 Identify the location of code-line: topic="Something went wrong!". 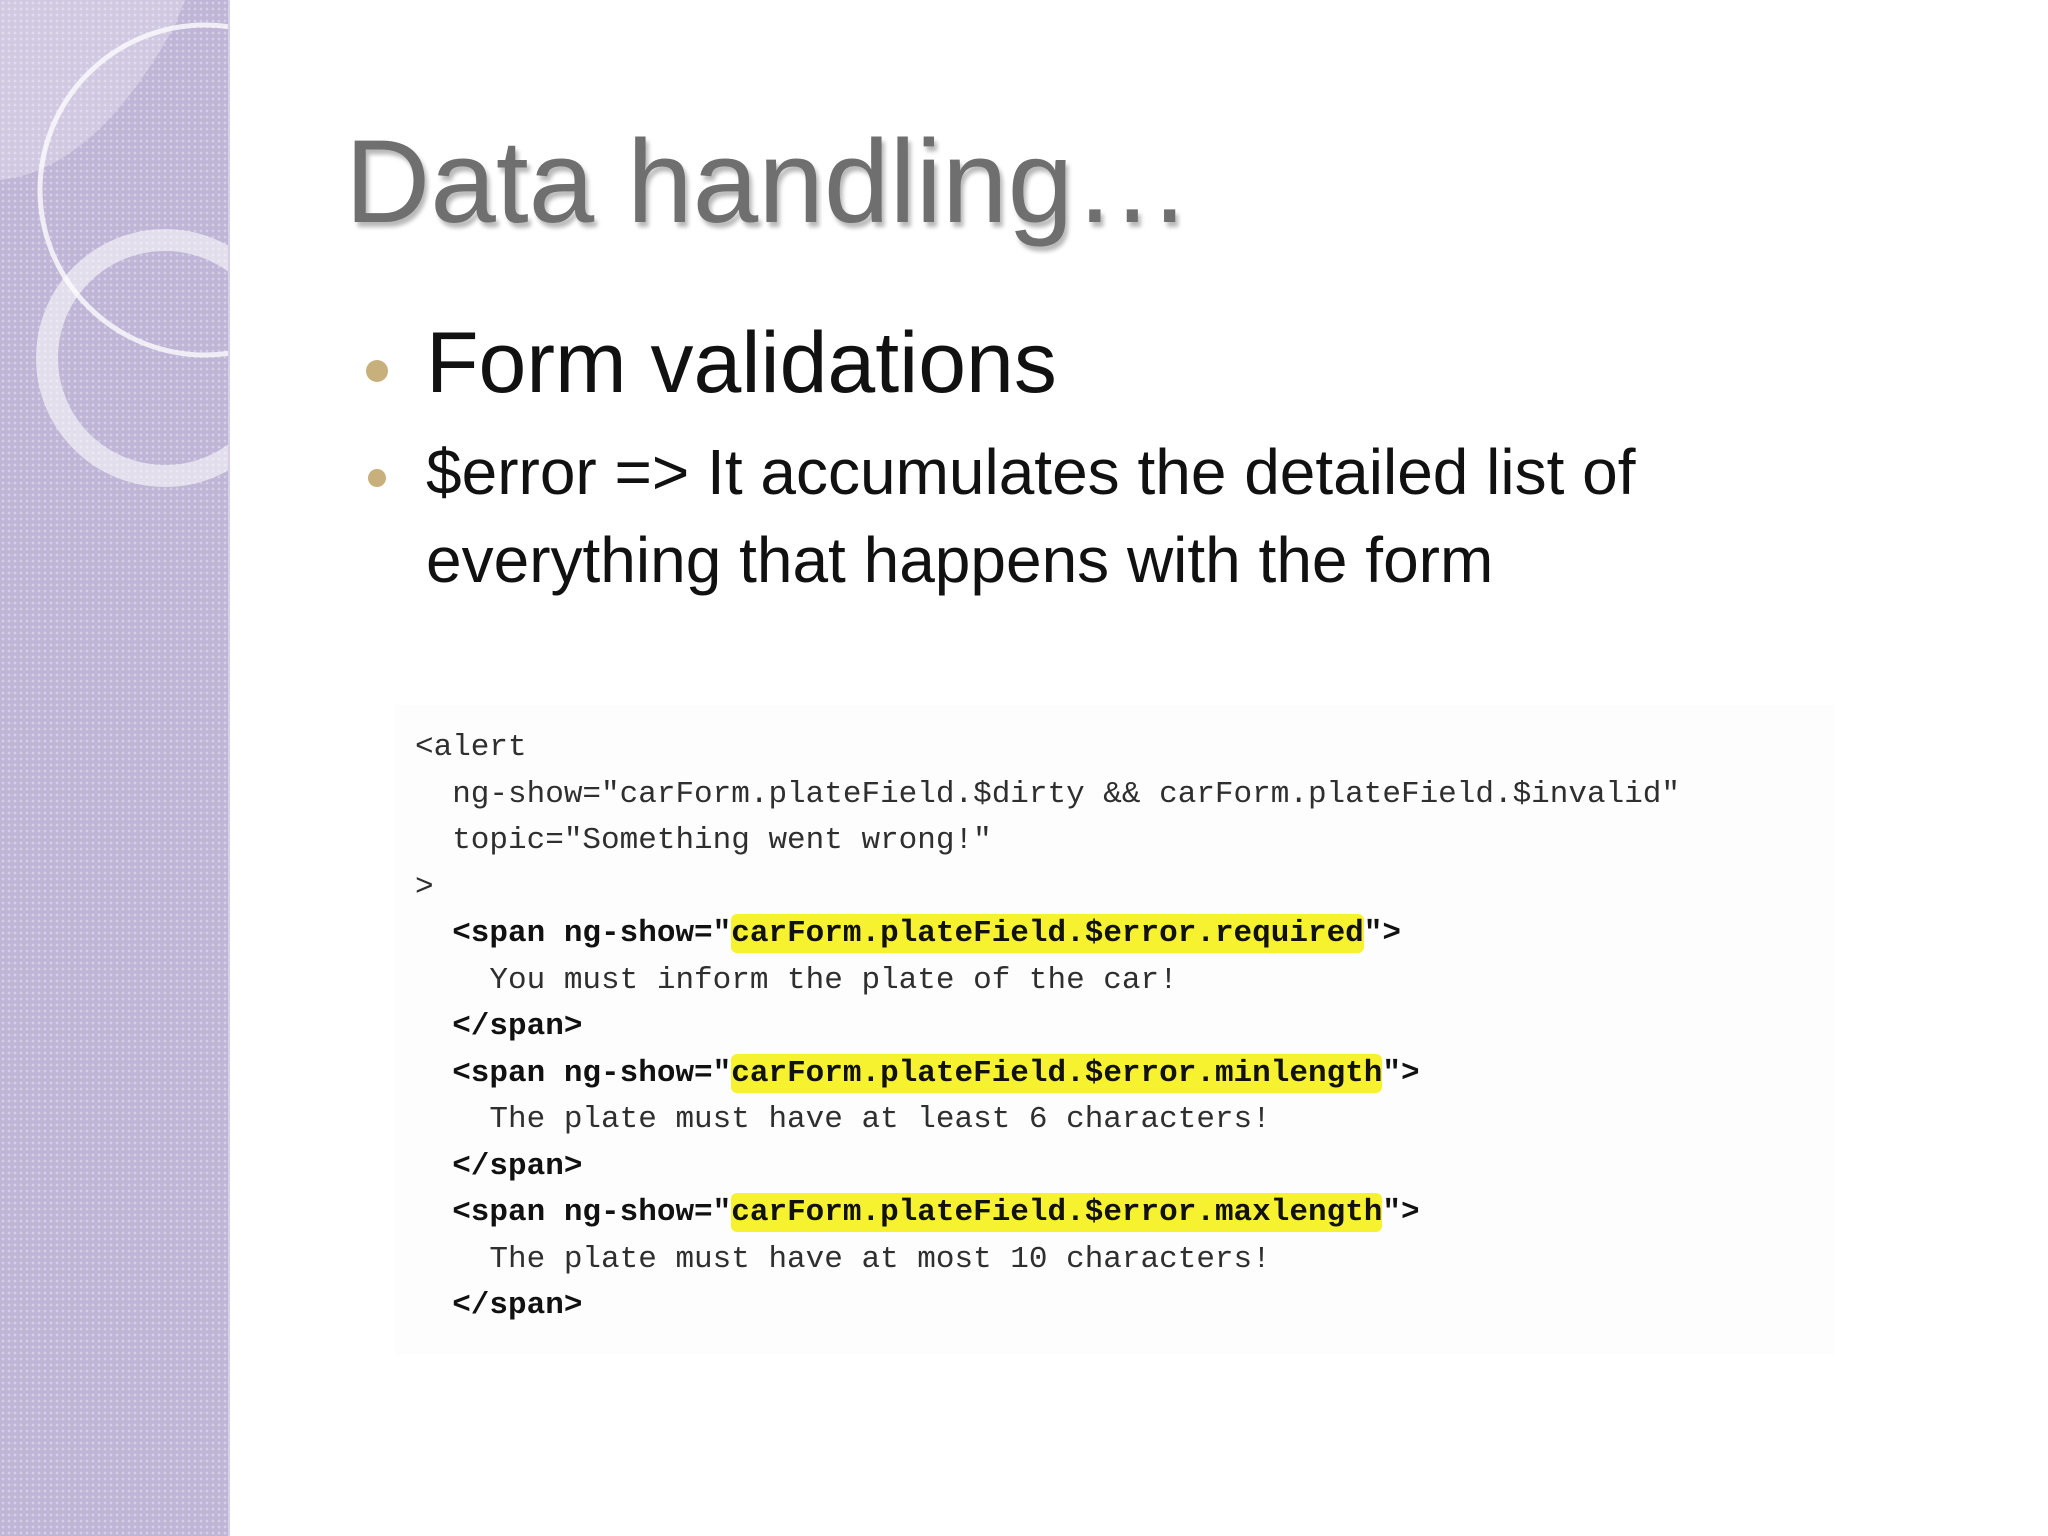
(703, 840).